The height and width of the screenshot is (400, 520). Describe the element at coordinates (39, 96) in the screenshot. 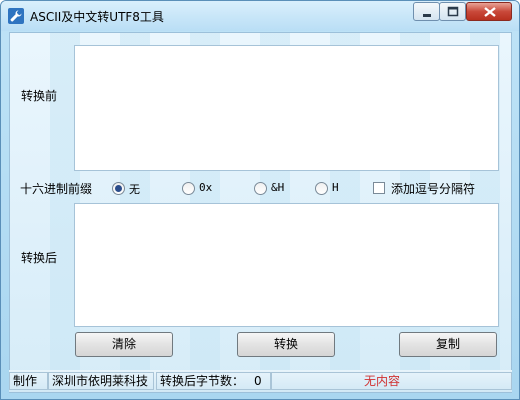

I see `before-label: 转换前` at that location.